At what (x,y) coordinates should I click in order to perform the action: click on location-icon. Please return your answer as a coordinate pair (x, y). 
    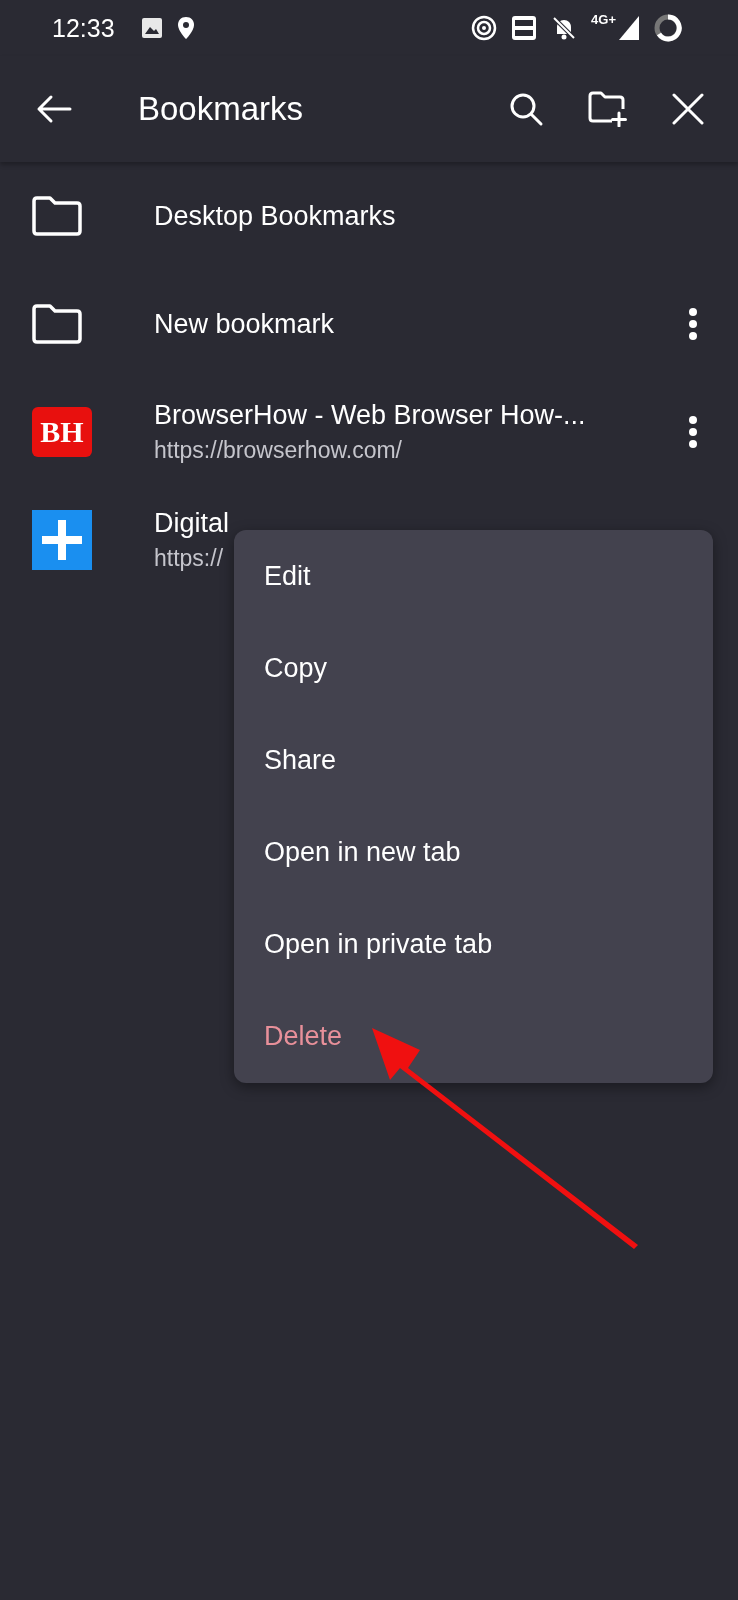
    Looking at the image, I should click on (185, 28).